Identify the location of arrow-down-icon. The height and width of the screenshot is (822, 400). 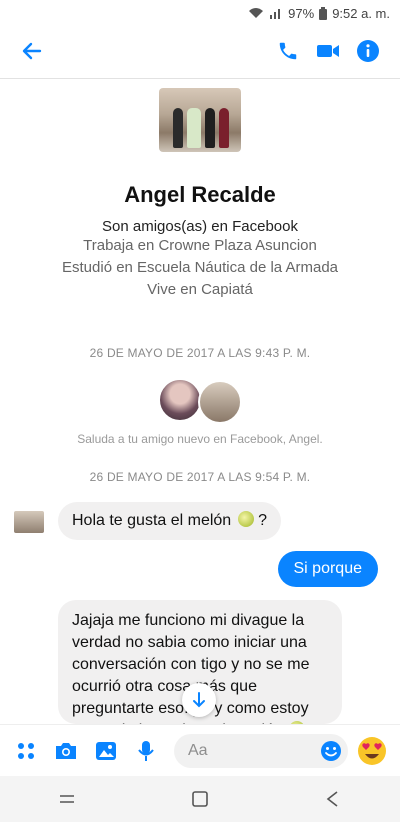
(199, 700).